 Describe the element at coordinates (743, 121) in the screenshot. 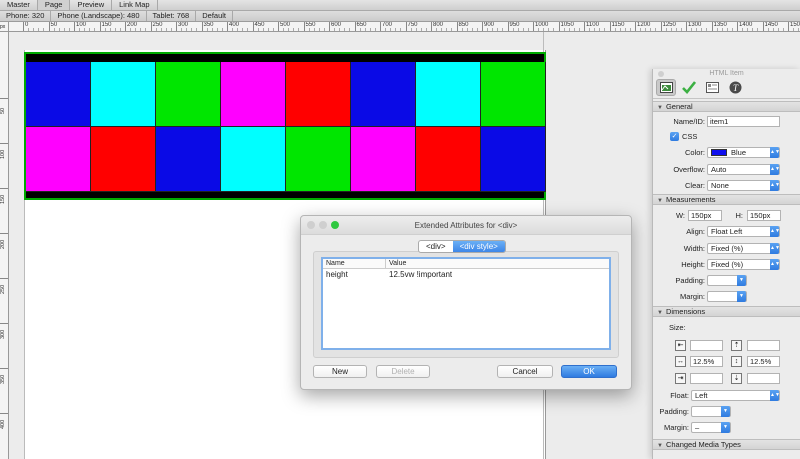

I see `name-id-field: item1` at that location.